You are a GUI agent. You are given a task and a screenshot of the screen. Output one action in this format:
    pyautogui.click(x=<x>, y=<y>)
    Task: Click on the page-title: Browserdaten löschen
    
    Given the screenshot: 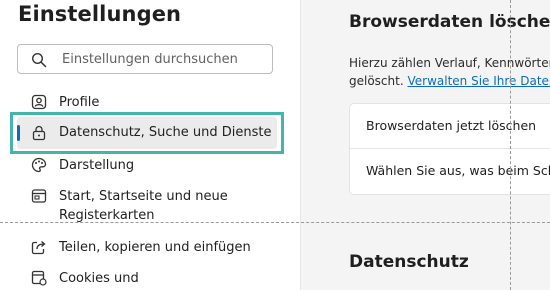 What is the action you would take?
    pyautogui.click(x=449, y=22)
    